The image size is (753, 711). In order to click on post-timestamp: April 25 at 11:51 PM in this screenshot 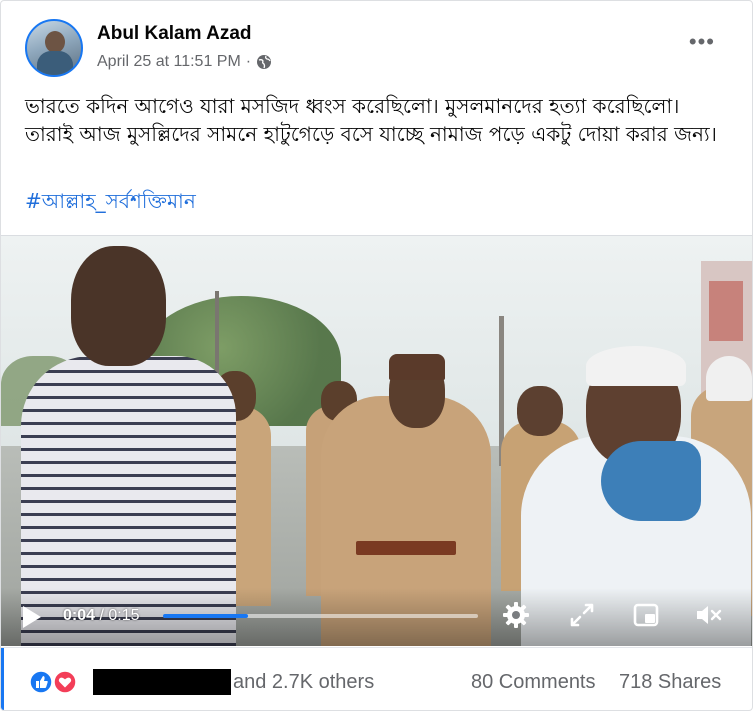, I will do `click(169, 62)`.